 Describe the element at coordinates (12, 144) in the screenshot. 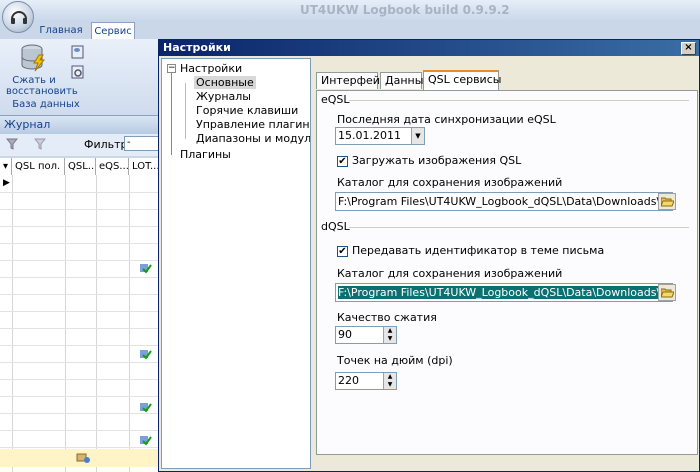

I see `funnel-icon` at that location.